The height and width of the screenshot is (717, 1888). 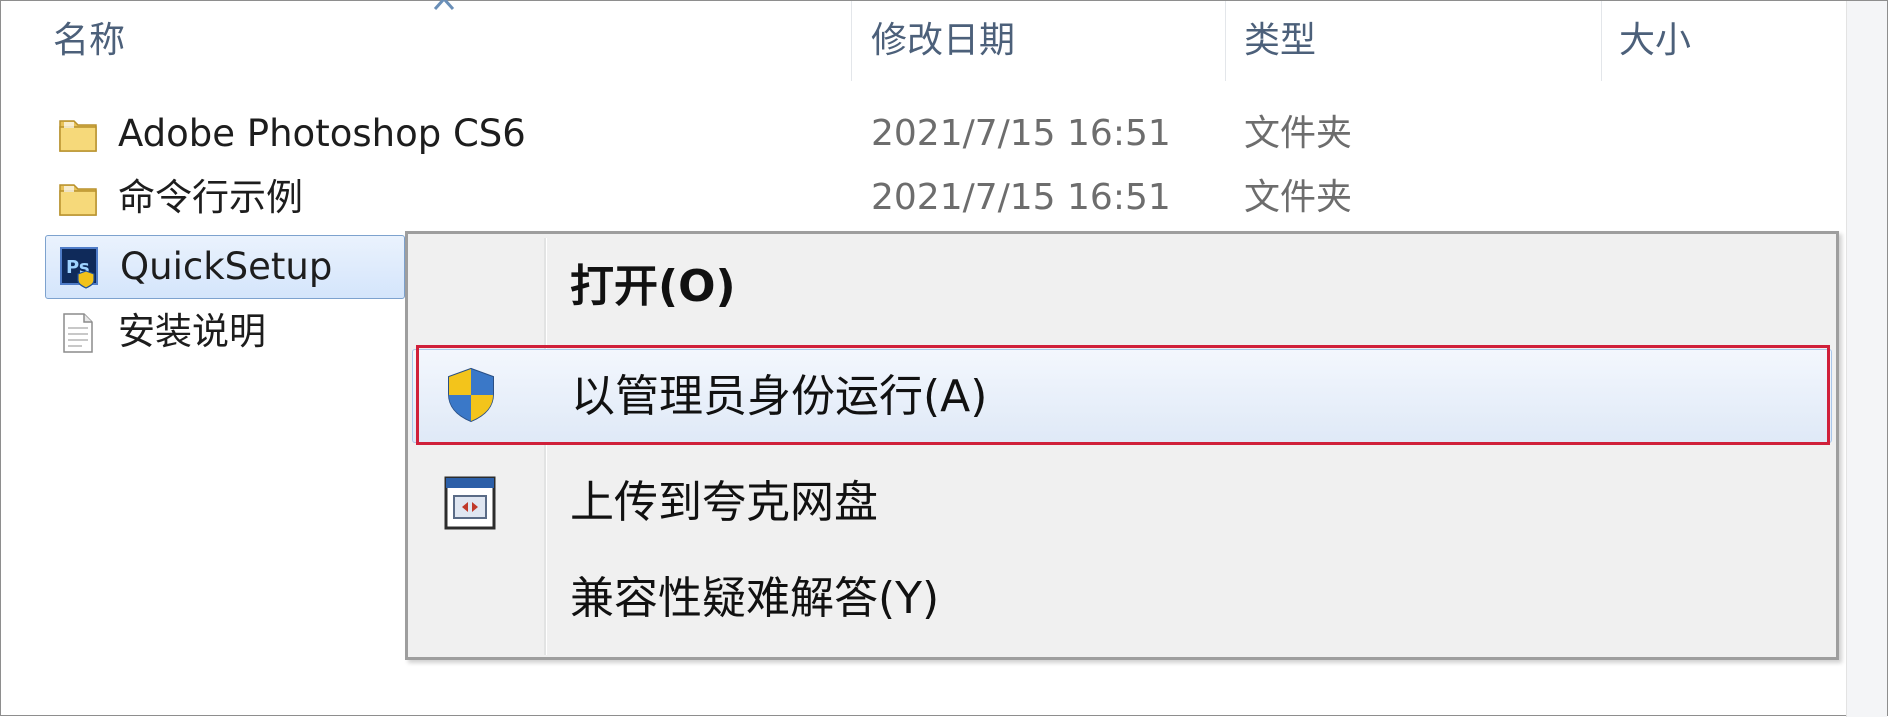 What do you see at coordinates (471, 395) in the screenshot?
I see `uac-shield-icon` at bounding box center [471, 395].